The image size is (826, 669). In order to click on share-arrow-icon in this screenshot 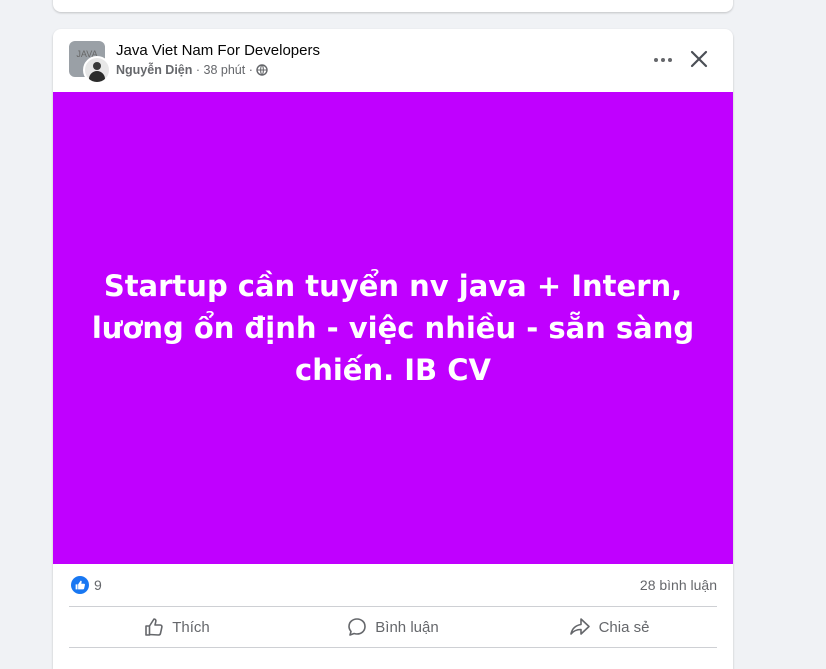, I will do `click(580, 627)`.